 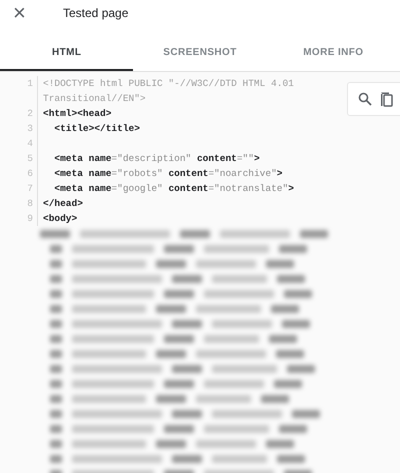 I want to click on tab: SCREENSHOT, so click(x=200, y=53).